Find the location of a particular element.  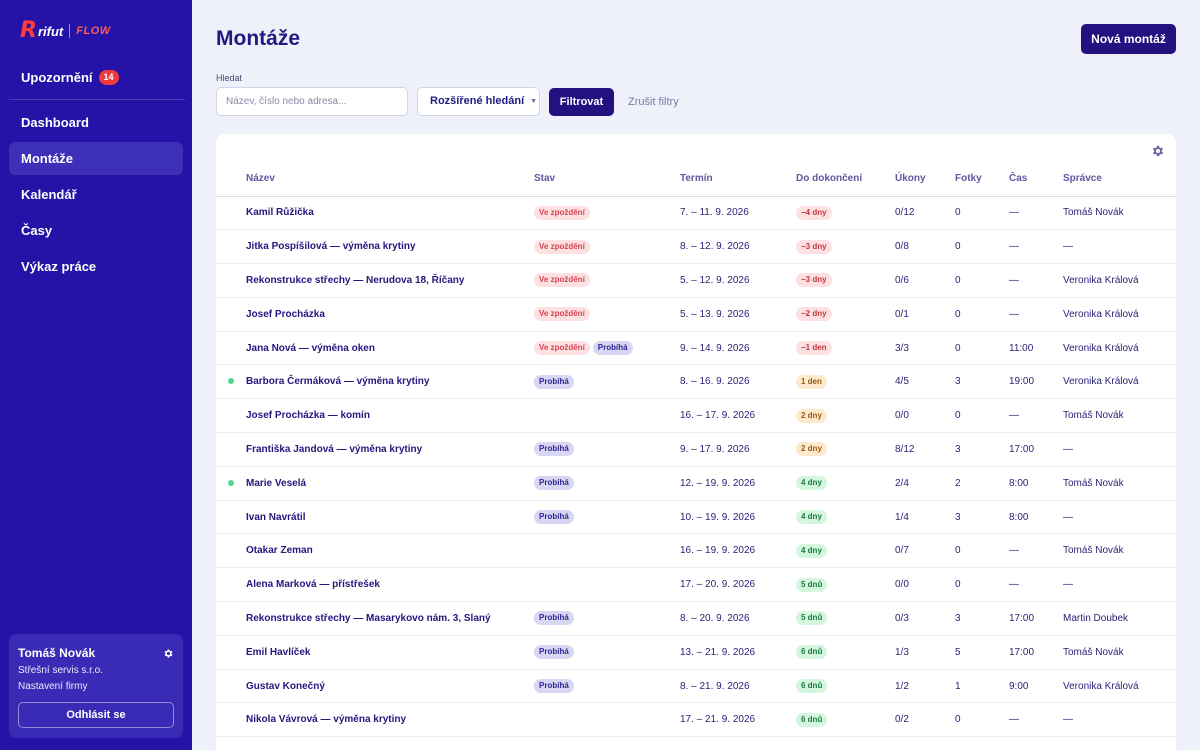

installation-name: Marie Veselá is located at coordinates (390, 483).